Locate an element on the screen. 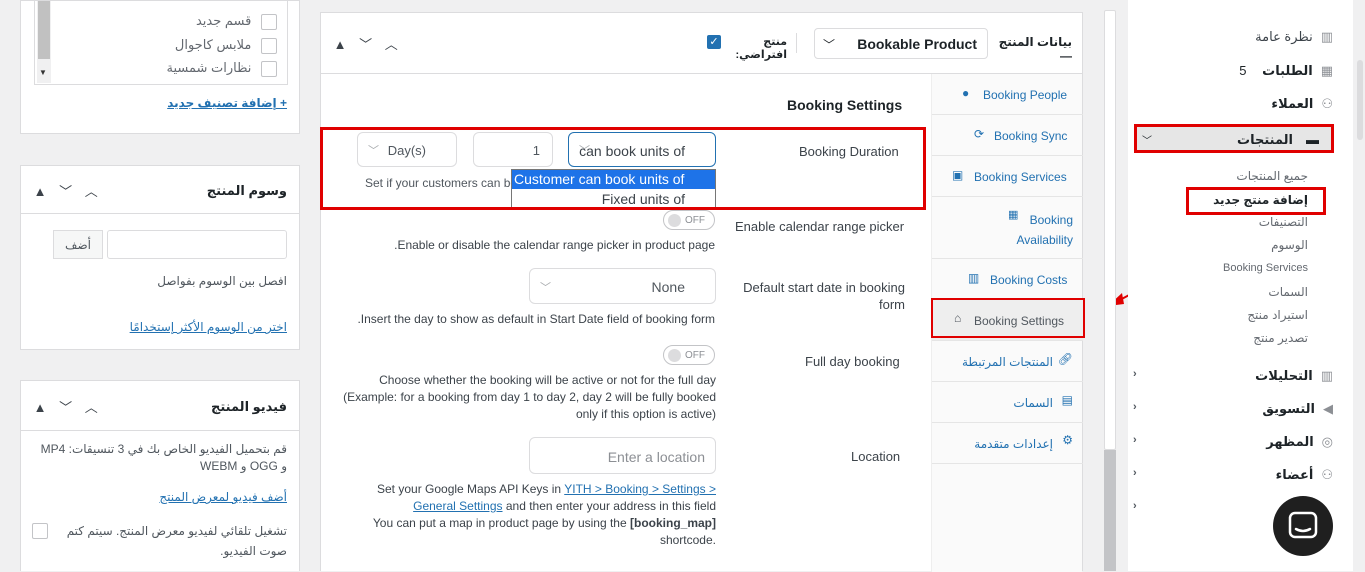 Image resolution: width=1365 pixels, height=572 pixels. submenu-export: تصدير منتج is located at coordinates (1280, 338).